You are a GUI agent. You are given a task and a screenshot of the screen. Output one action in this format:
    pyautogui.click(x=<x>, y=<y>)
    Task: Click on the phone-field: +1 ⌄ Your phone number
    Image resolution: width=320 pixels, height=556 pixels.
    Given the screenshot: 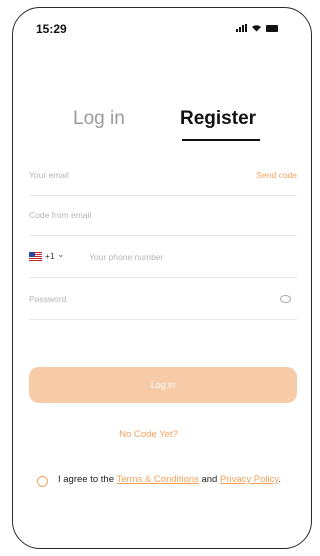 What is the action you would take?
    pyautogui.click(x=163, y=258)
    